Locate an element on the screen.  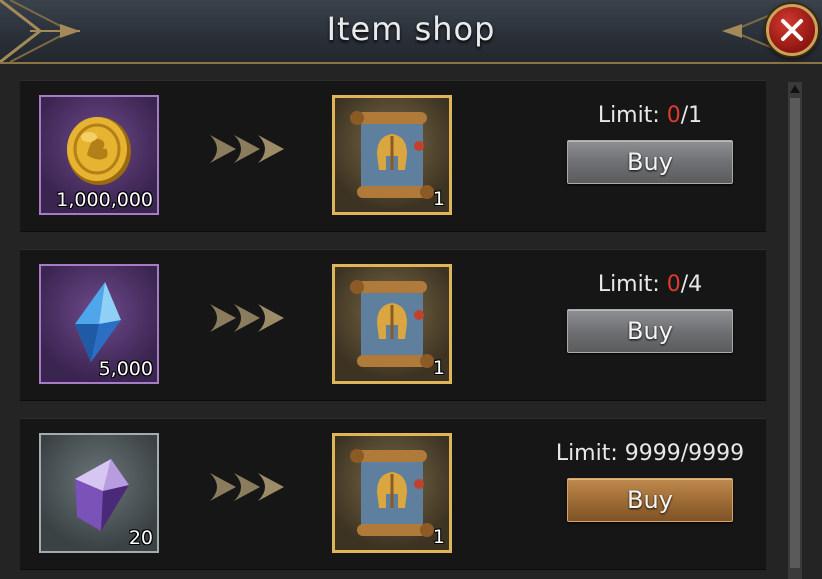
purchase-limit: Limit: 0/4 is located at coordinates (650, 284).